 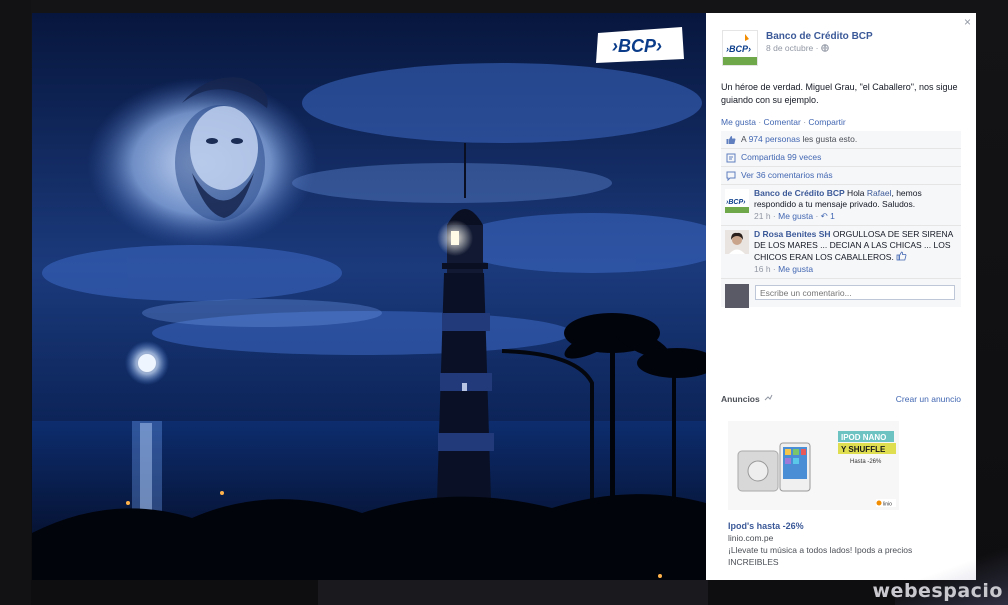 I want to click on reply-arrow-icon: ↶, so click(x=824, y=216).